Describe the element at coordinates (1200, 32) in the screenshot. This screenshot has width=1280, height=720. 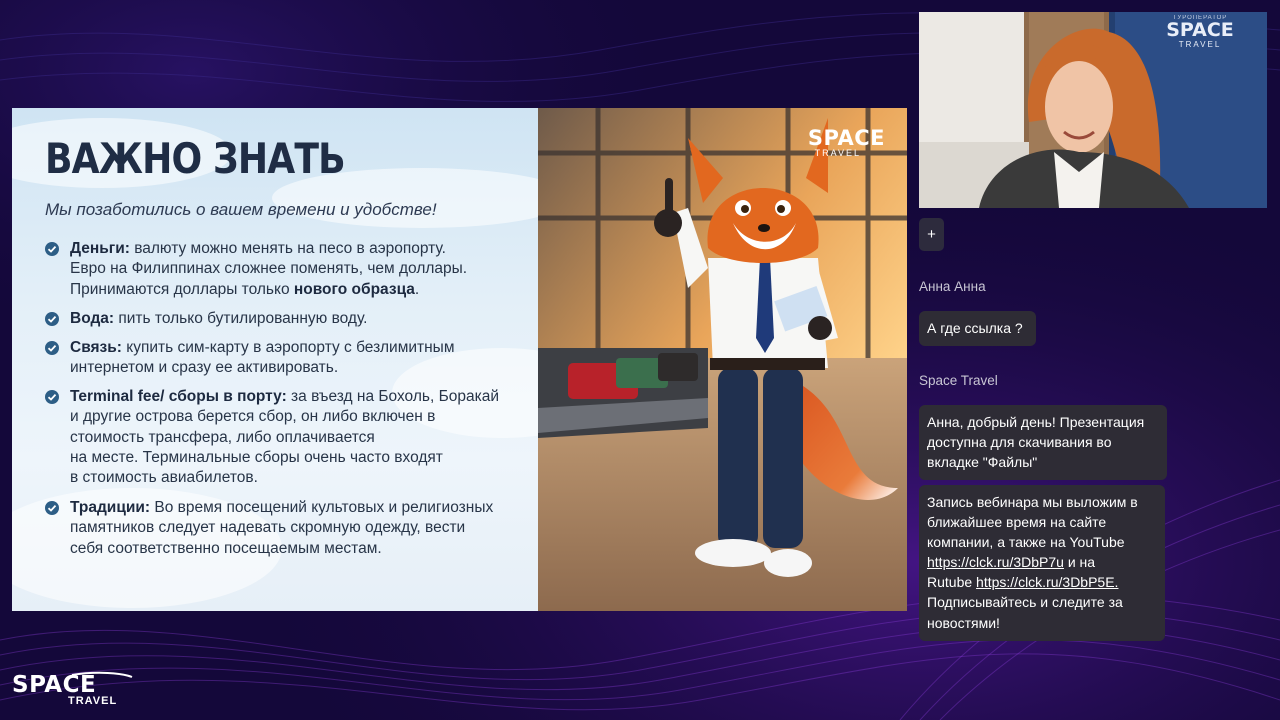
I see `banner-logo: ТУРОПЕРАТОР SPACE TRAVEL` at that location.